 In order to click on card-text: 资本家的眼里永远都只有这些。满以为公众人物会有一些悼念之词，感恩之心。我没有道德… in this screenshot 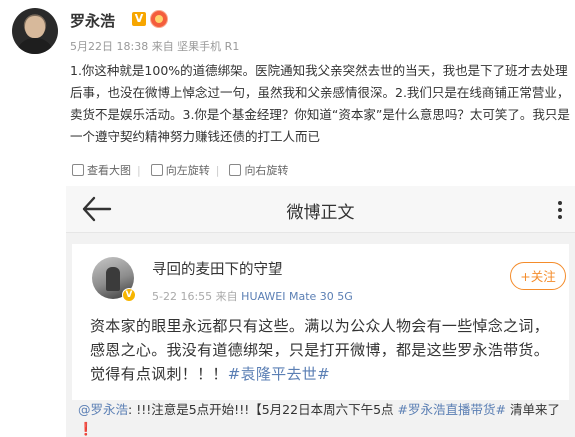, I will do `click(326, 350)`.